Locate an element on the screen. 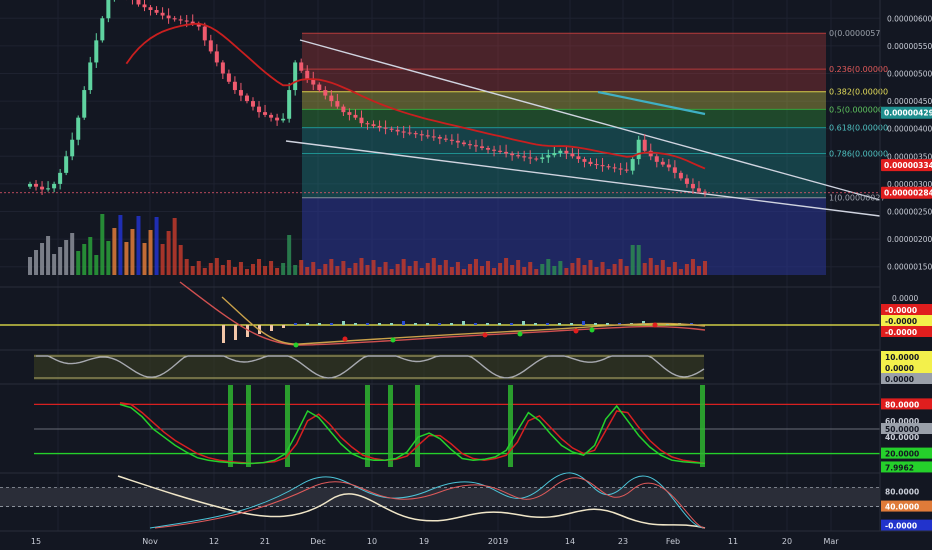 The width and height of the screenshot is (932, 550). price-tick-label: 0.00000250 is located at coordinates (909, 212).